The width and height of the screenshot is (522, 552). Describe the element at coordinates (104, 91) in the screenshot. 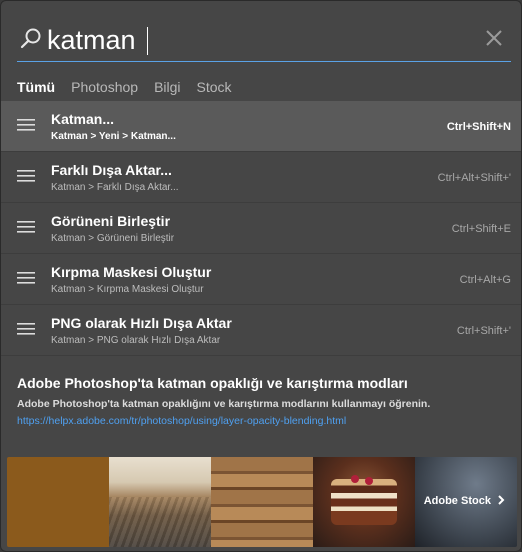

I see `tab-photoshop: Photoshop` at that location.